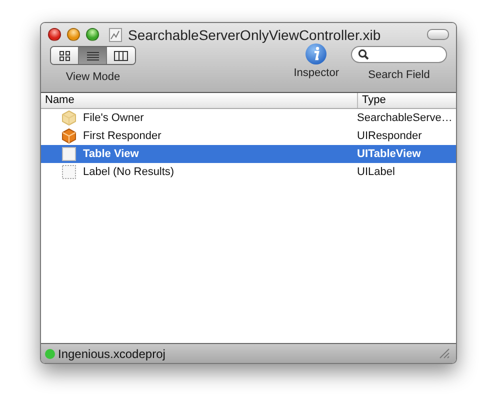 Image resolution: width=497 pixels, height=420 pixels. What do you see at coordinates (73, 34) in the screenshot?
I see `minimize-button` at bounding box center [73, 34].